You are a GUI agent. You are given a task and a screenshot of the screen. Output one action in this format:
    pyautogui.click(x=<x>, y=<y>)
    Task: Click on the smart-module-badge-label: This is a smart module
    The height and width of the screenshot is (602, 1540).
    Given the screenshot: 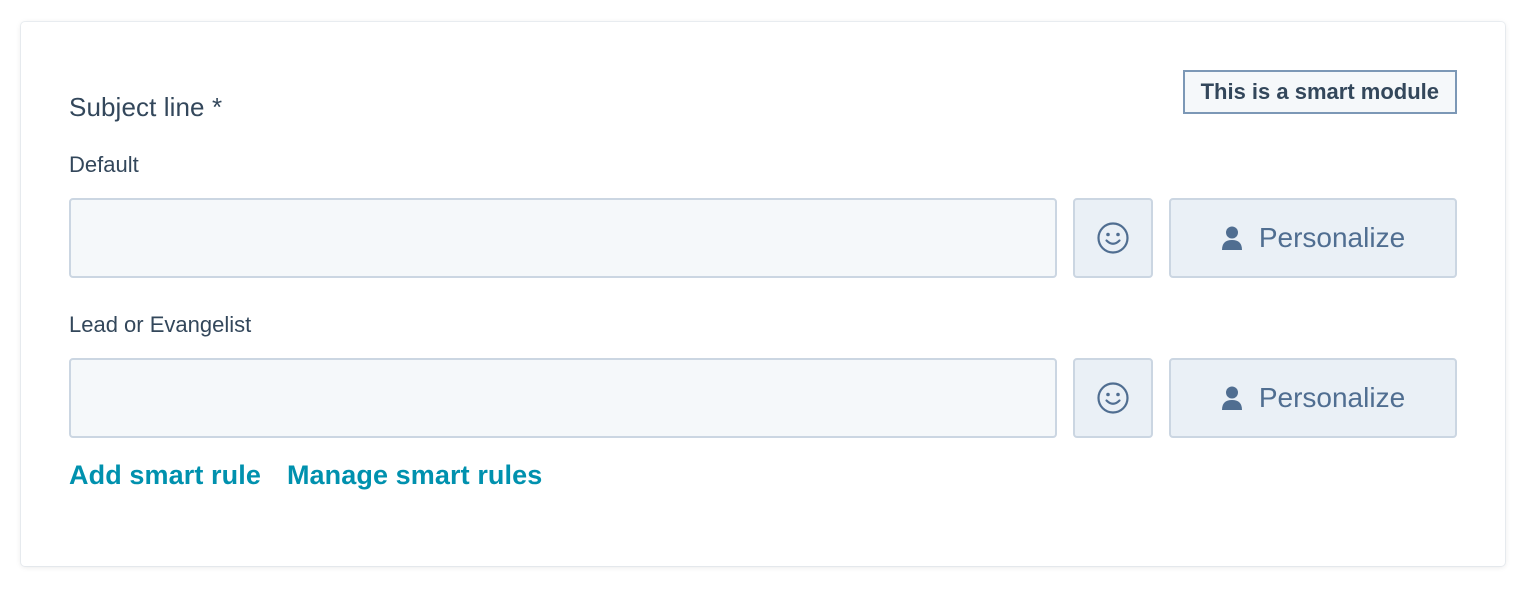 What is the action you would take?
    pyautogui.click(x=1319, y=91)
    